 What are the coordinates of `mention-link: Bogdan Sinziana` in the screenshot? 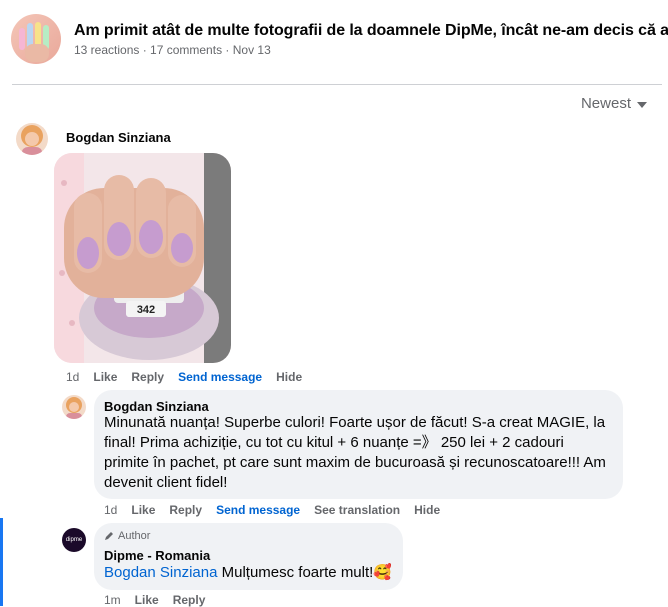 It's located at (160, 572).